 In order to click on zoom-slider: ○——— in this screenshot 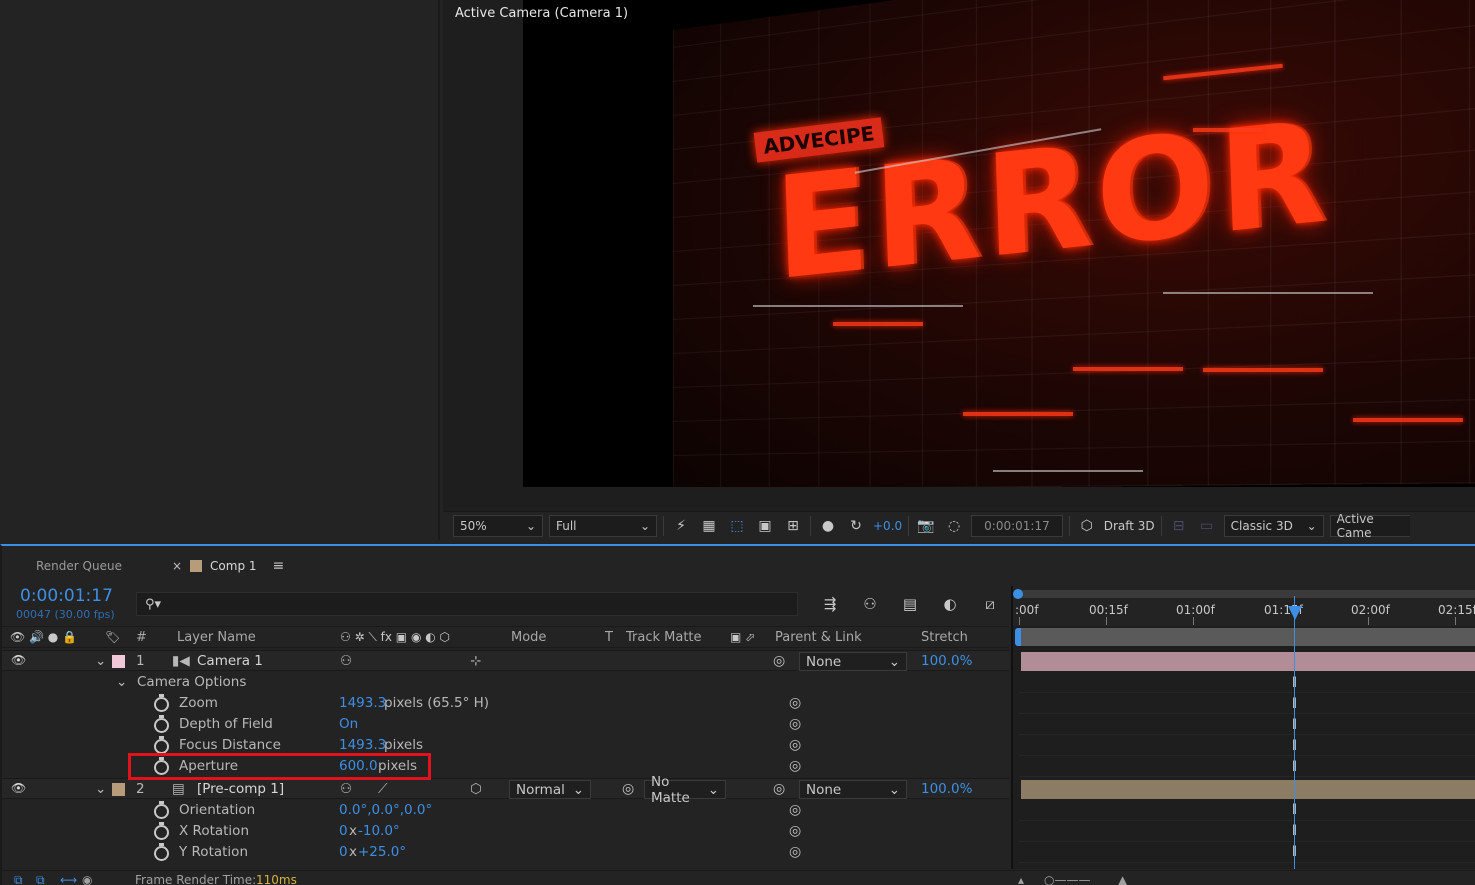, I will do `click(1067, 879)`.